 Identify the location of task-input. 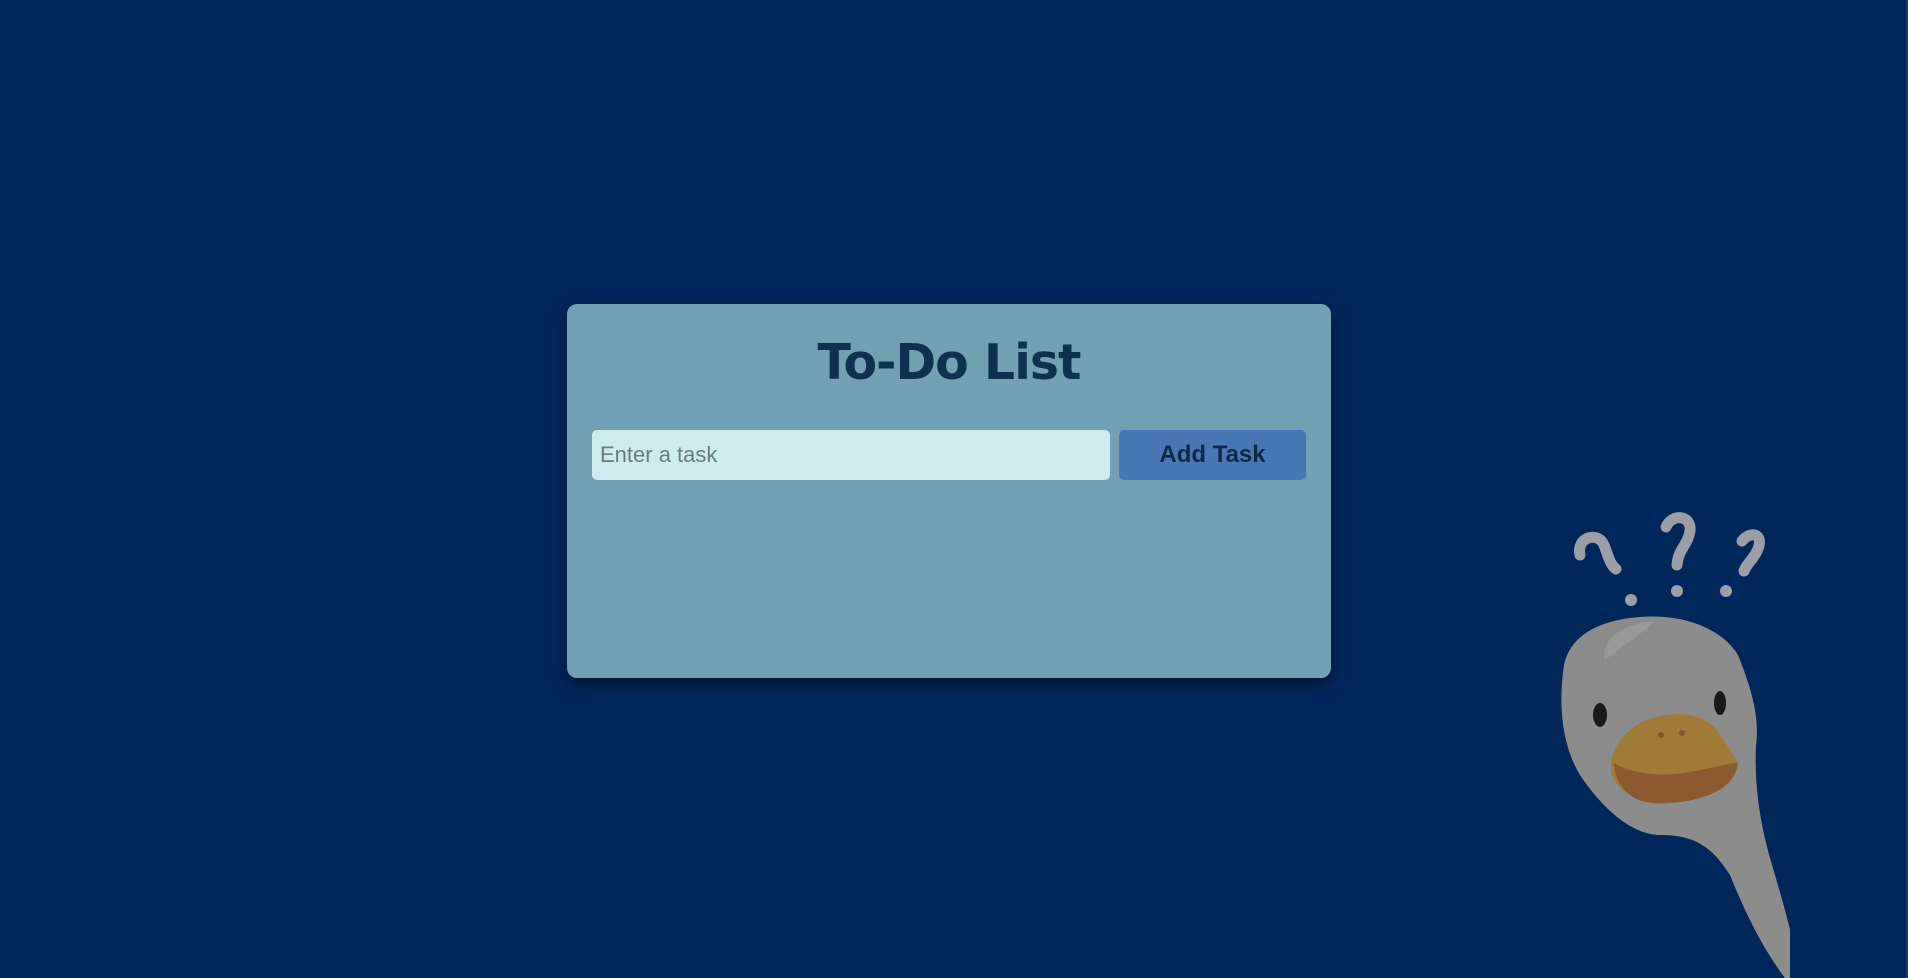
(851, 455).